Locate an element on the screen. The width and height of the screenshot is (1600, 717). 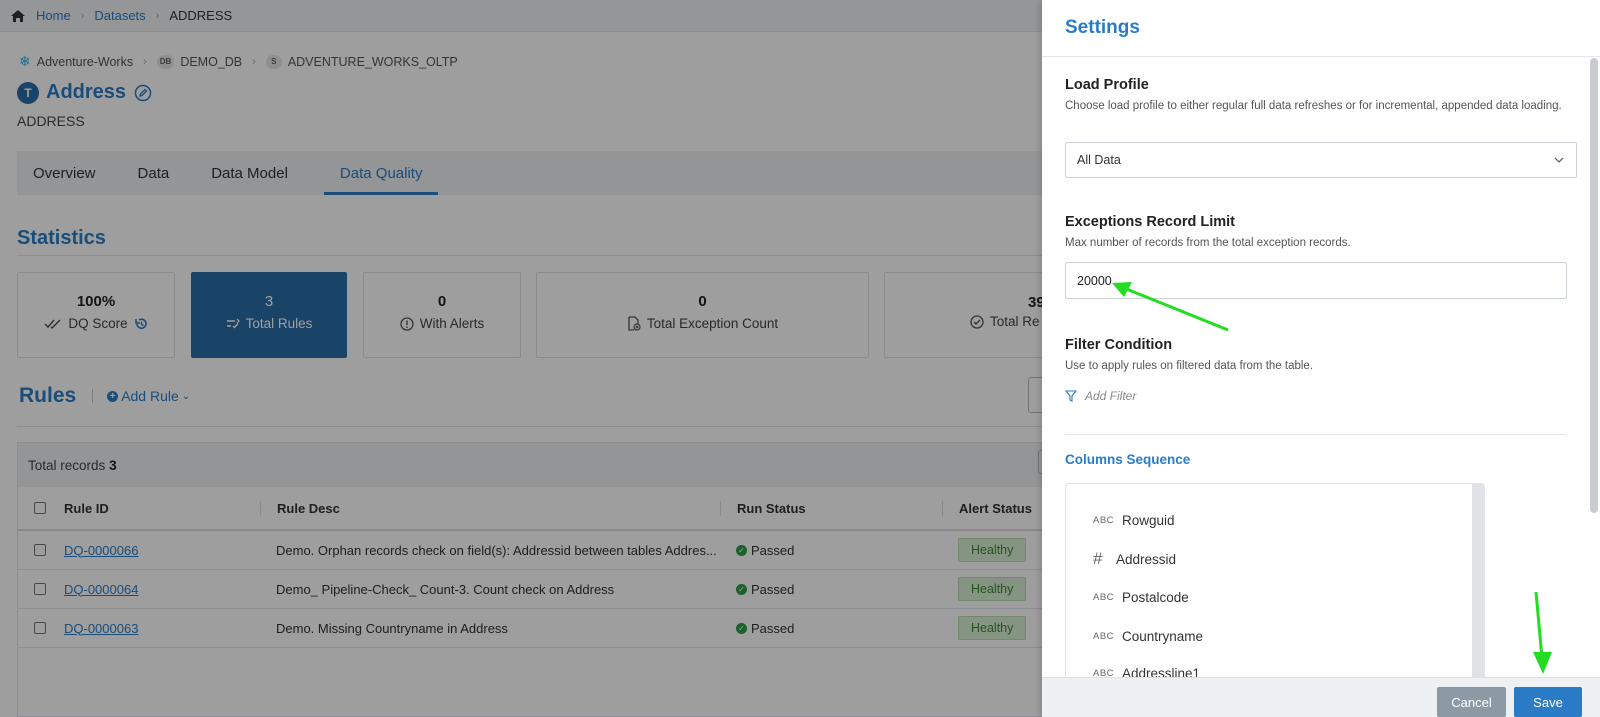
column-name: Countryname is located at coordinates (1163, 636).